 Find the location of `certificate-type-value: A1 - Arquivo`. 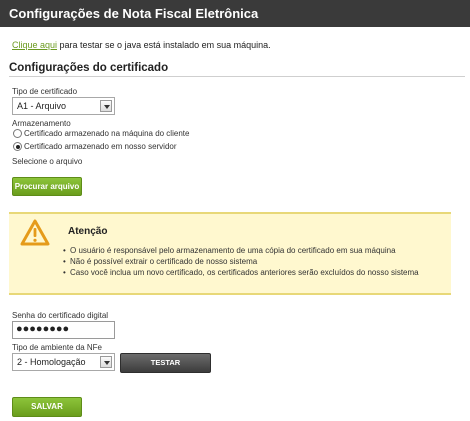

certificate-type-value: A1 - Arquivo is located at coordinates (42, 106).